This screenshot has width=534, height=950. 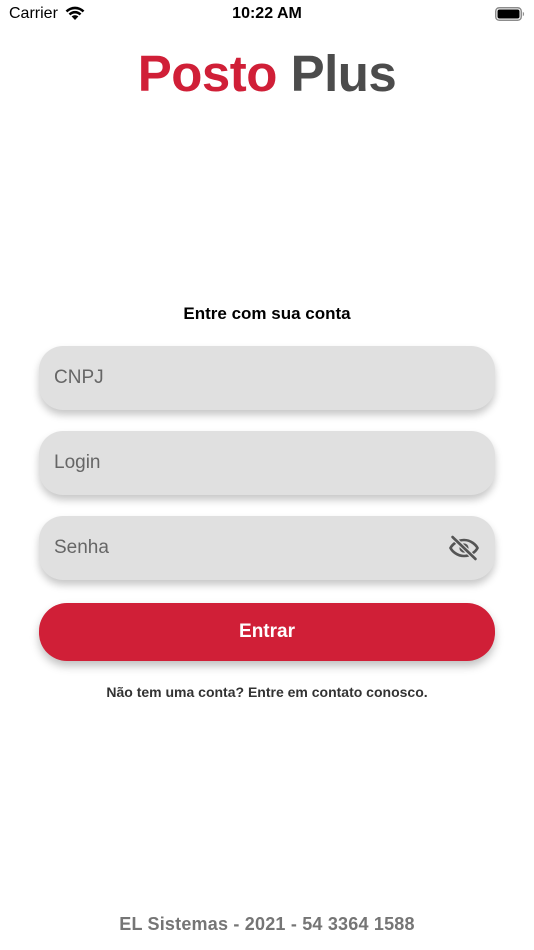 I want to click on password-field, so click(x=267, y=548).